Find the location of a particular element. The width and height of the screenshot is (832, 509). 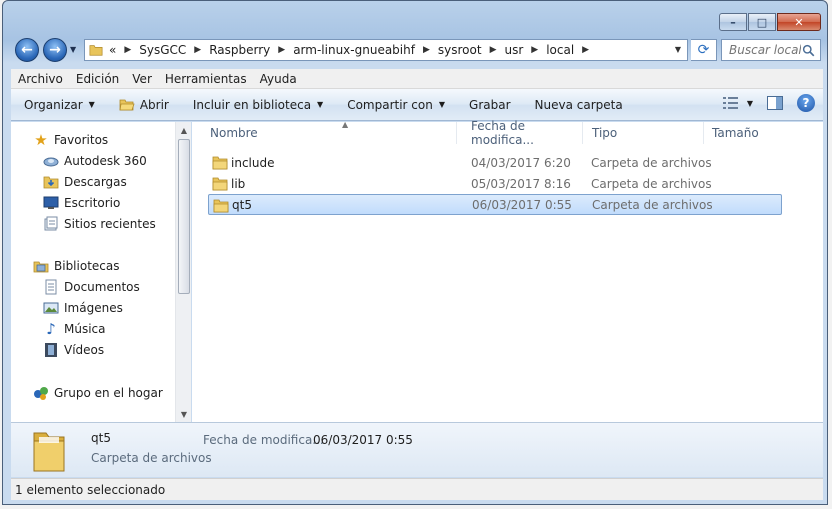

burn-button: Grabar is located at coordinates (490, 104).